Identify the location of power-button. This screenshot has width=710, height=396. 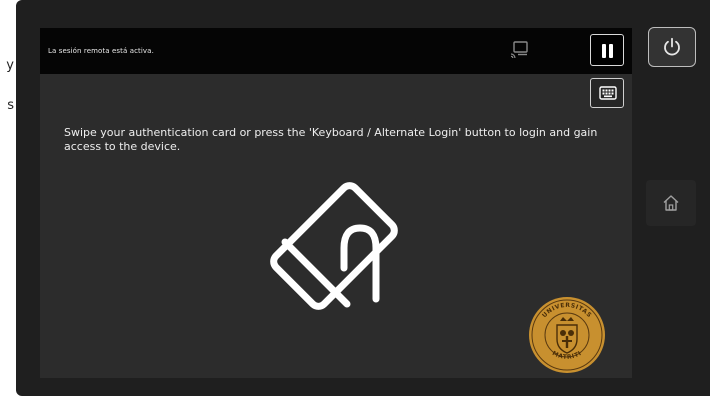
(672, 47).